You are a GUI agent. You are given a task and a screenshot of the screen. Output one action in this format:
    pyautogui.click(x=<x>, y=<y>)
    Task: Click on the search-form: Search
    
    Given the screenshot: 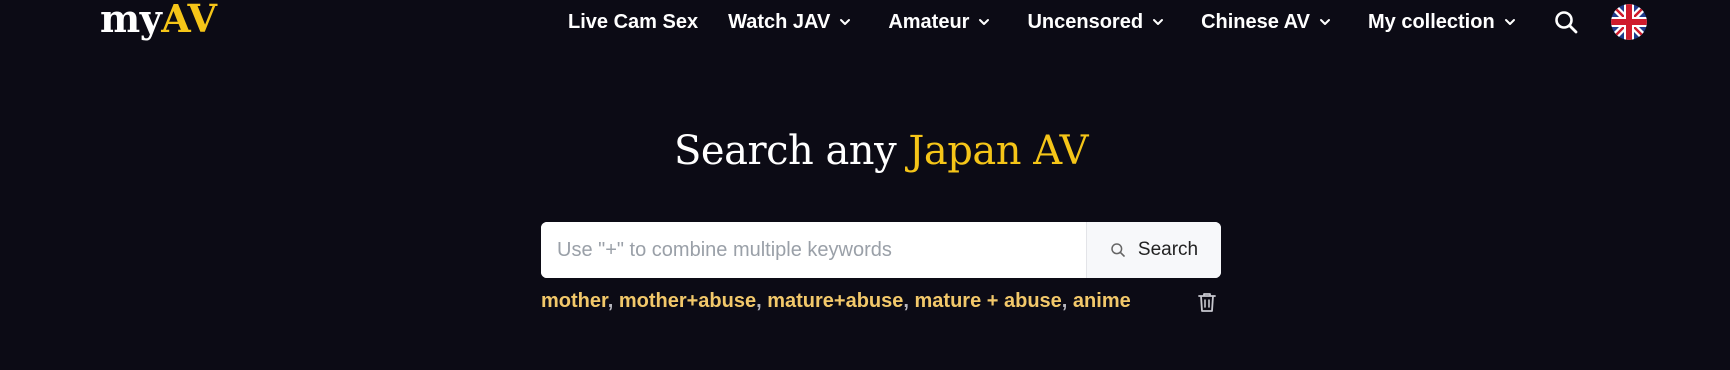 What is the action you would take?
    pyautogui.click(x=881, y=250)
    